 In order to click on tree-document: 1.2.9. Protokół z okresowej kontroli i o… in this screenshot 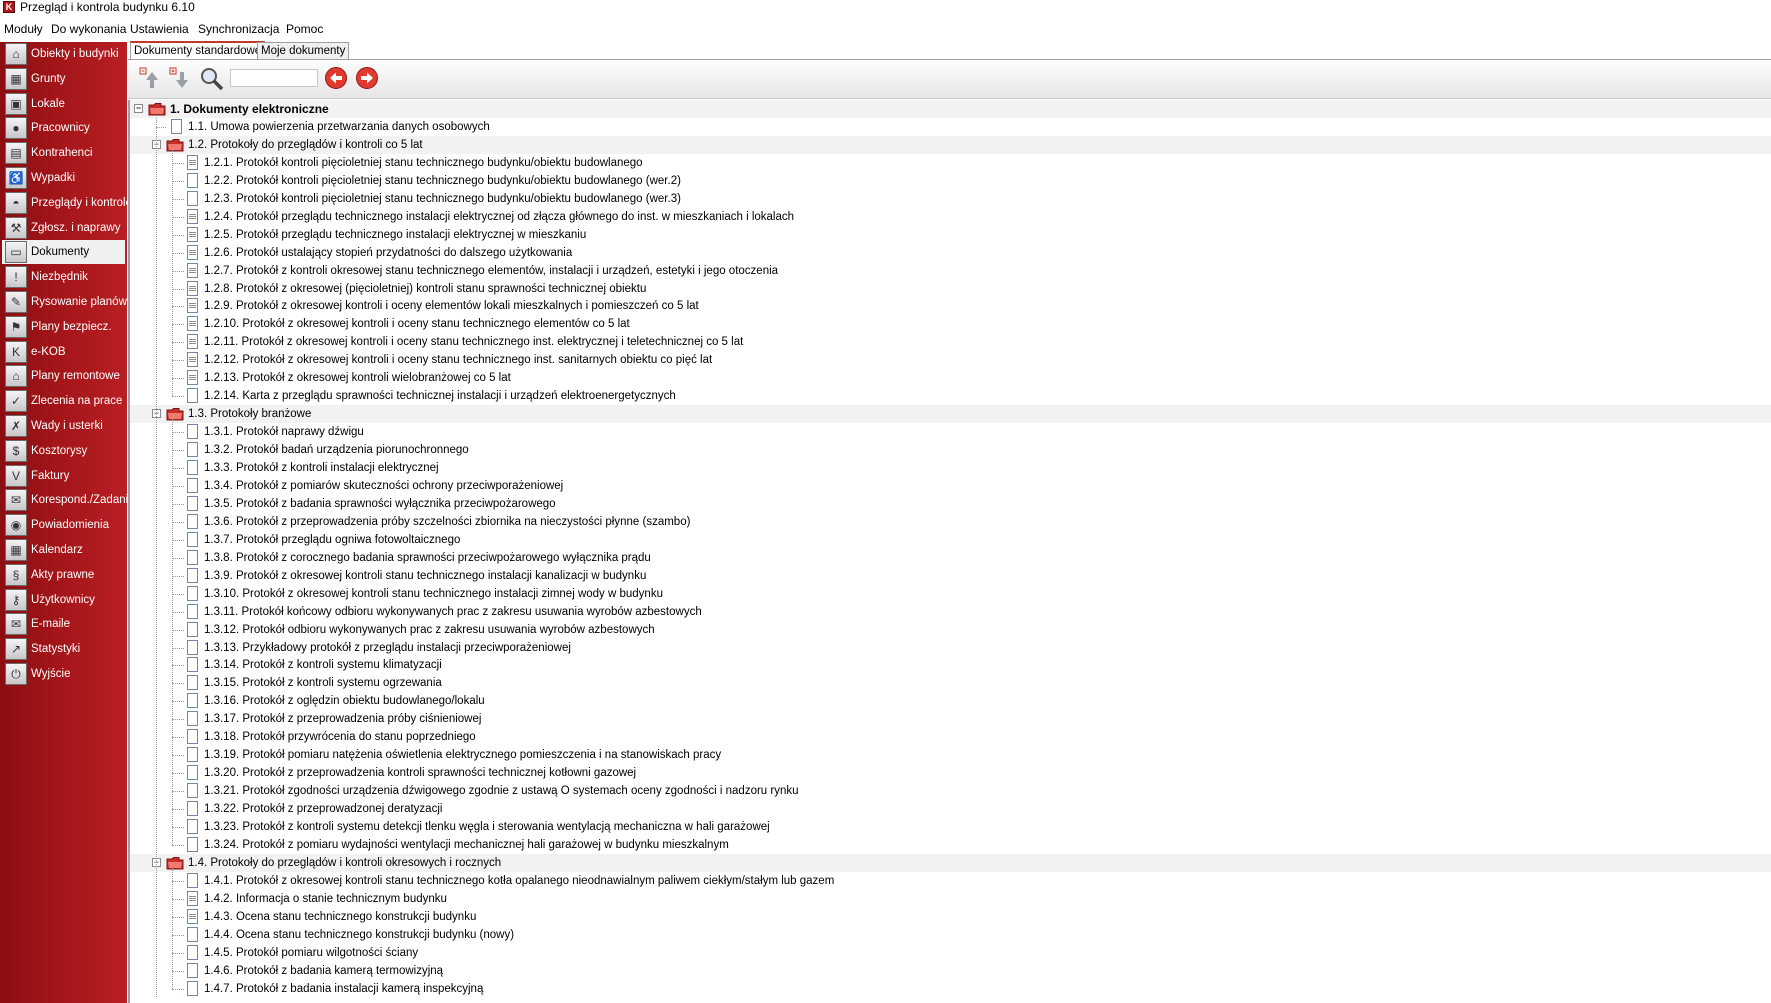, I will do `click(950, 306)`.